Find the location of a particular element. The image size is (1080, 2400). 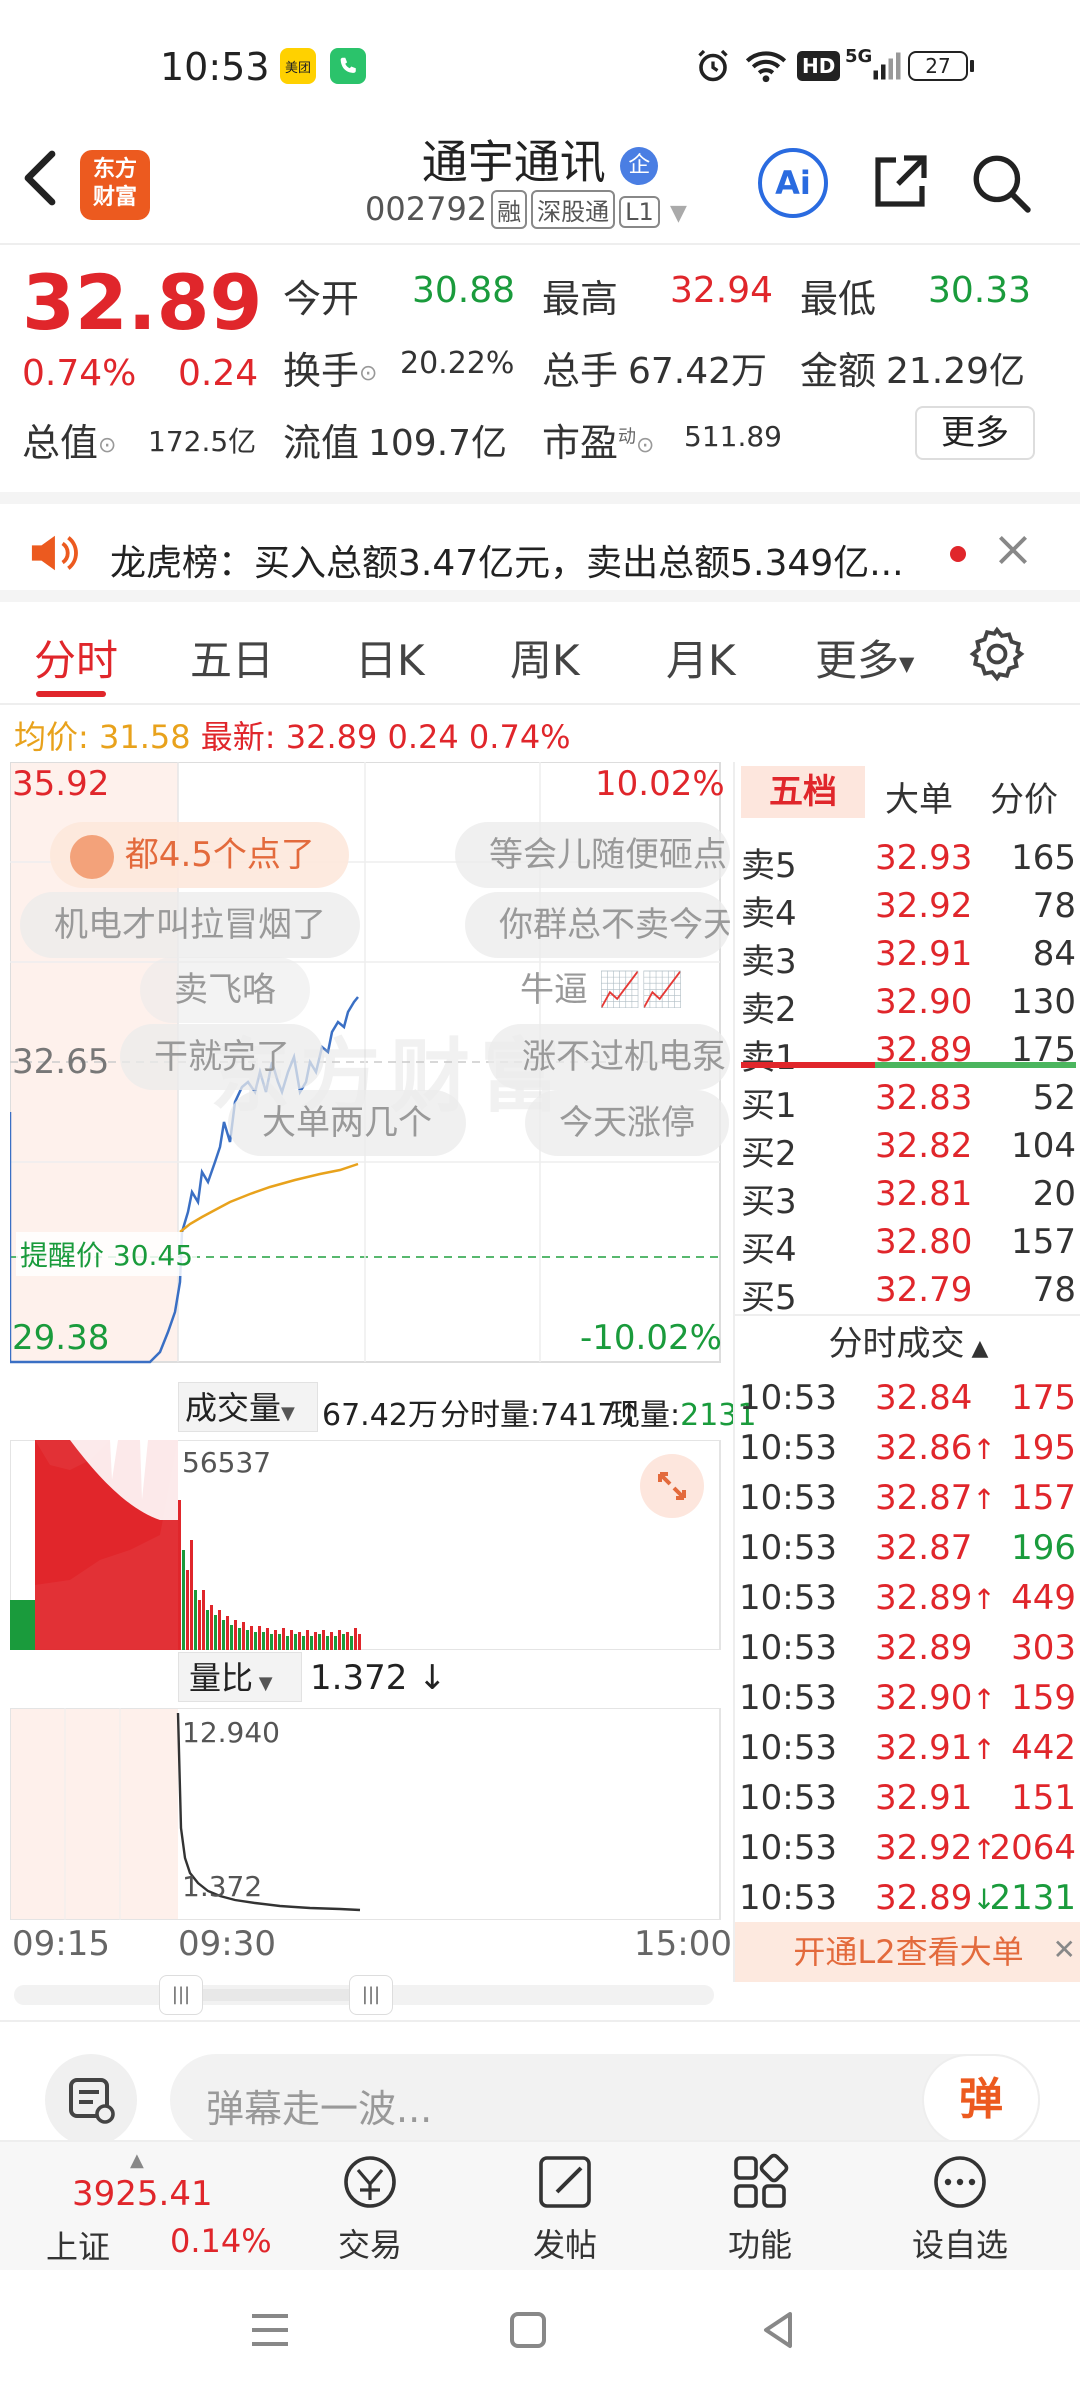

tab-weekly-k: 周K is located at coordinates (545, 657).